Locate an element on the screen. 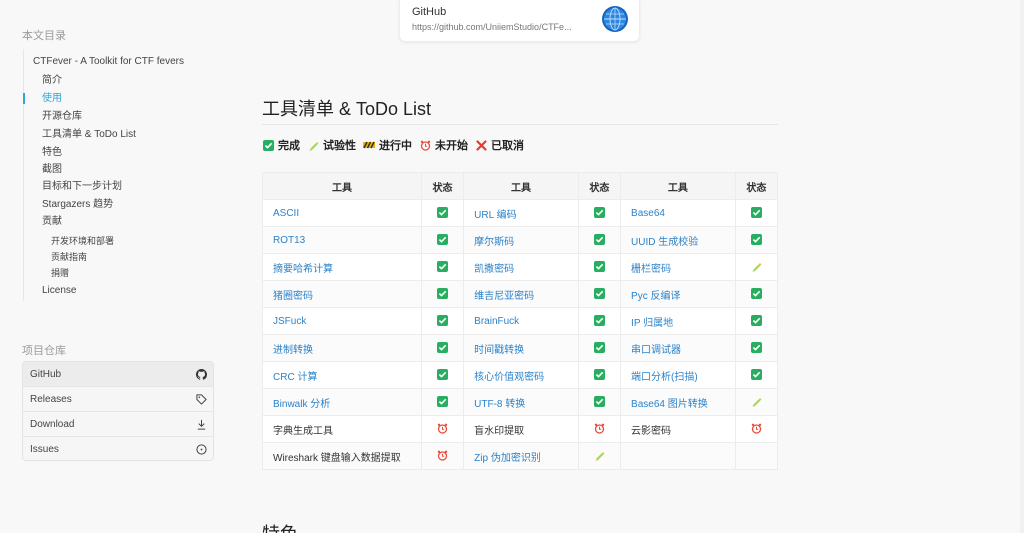 The image size is (1024, 533). repo-links: GitHub Releases Download Issues is located at coordinates (118, 411).